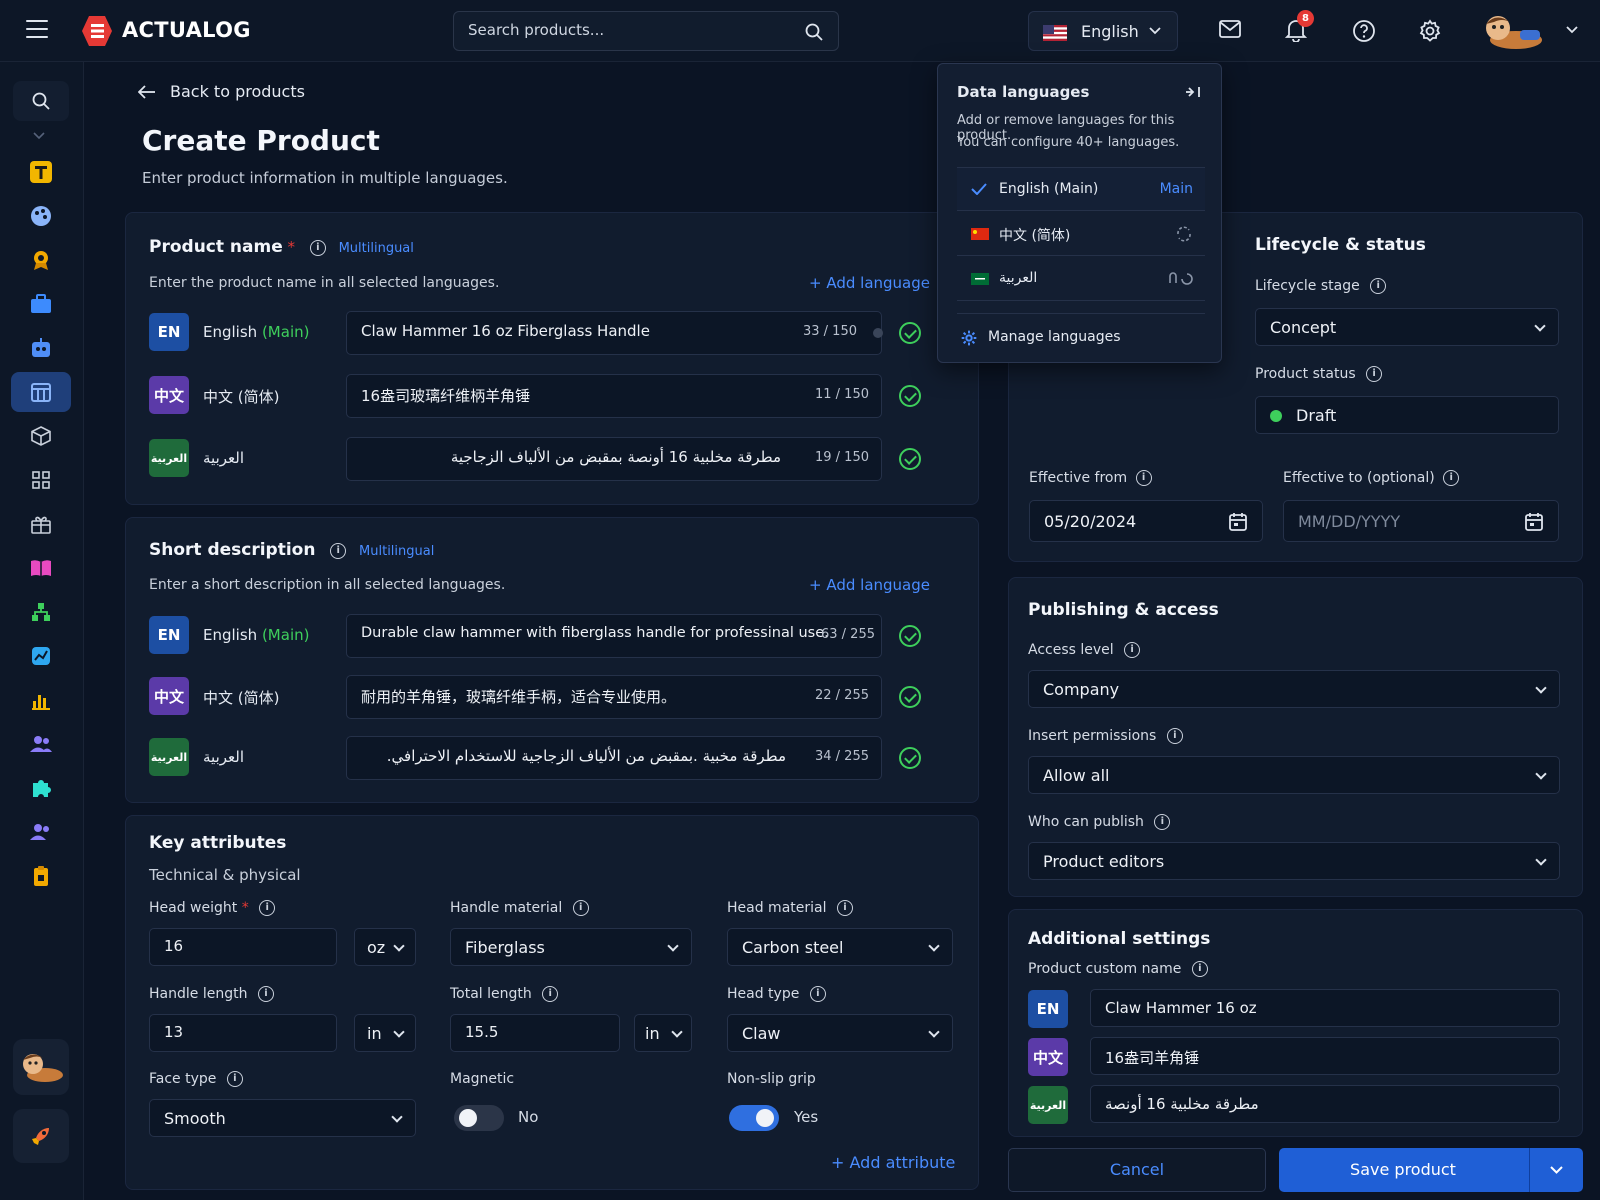 The width and height of the screenshot is (1600, 1200). I want to click on book-icon, so click(41, 568).